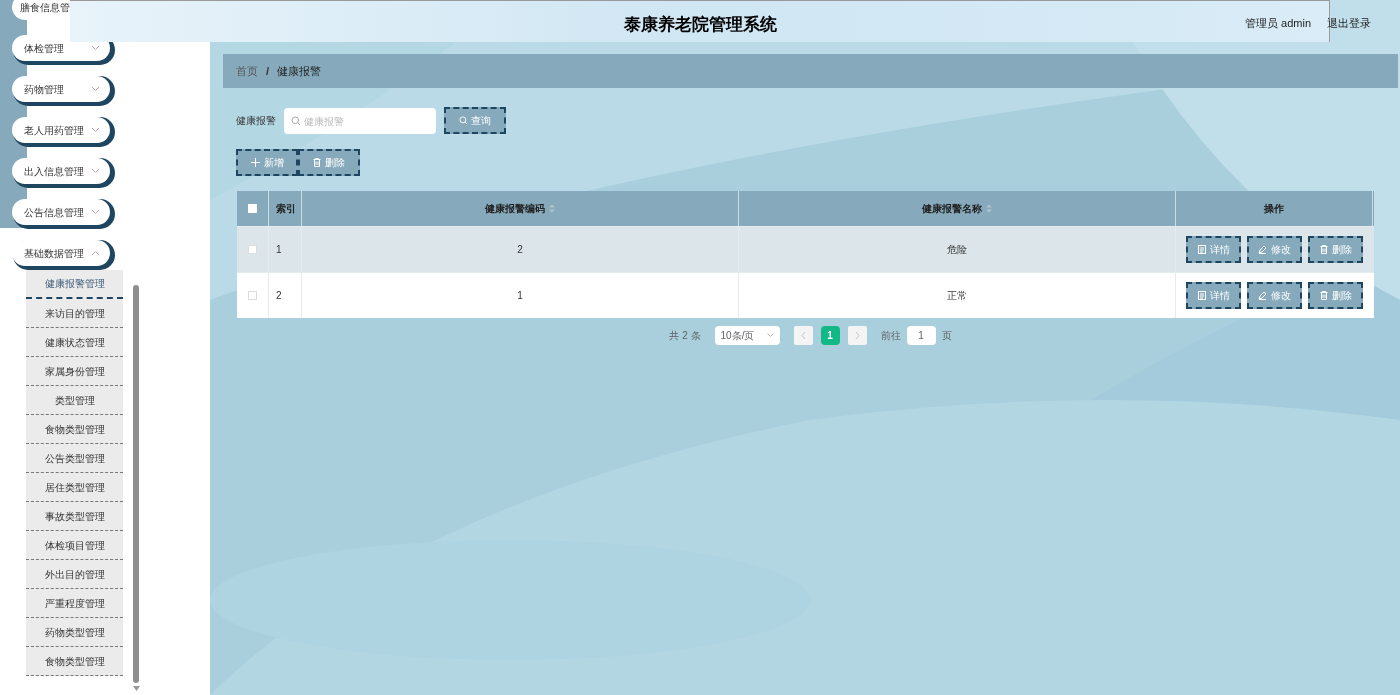 Image resolution: width=1400 pixels, height=695 pixels. I want to click on menu-item: 膳食信息管, so click(41, 10).